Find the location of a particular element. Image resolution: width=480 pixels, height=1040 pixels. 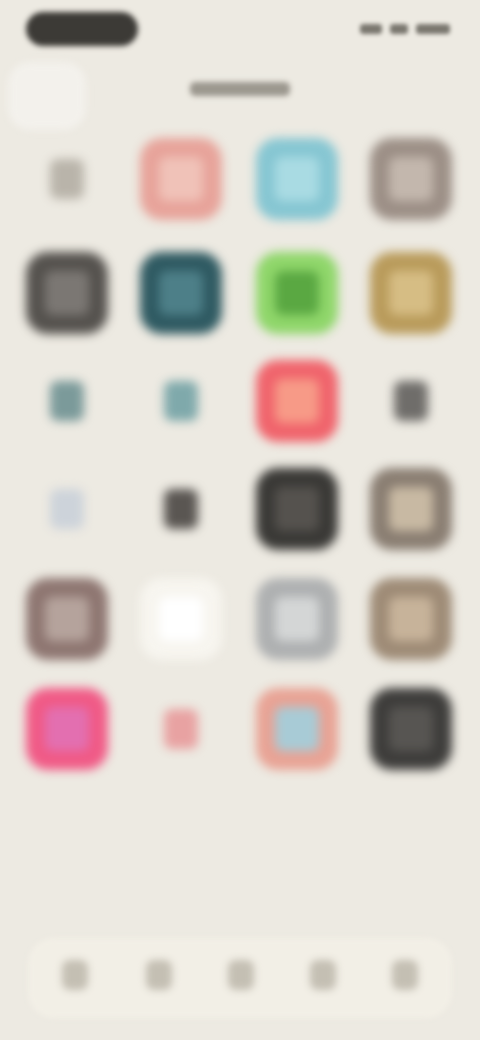

app-icon-r5c3 is located at coordinates (297, 619).